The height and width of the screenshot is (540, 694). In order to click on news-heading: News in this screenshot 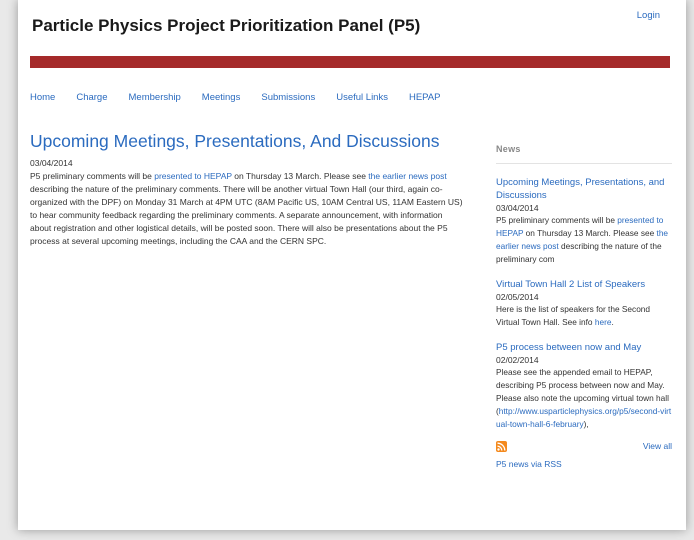, I will do `click(584, 154)`.